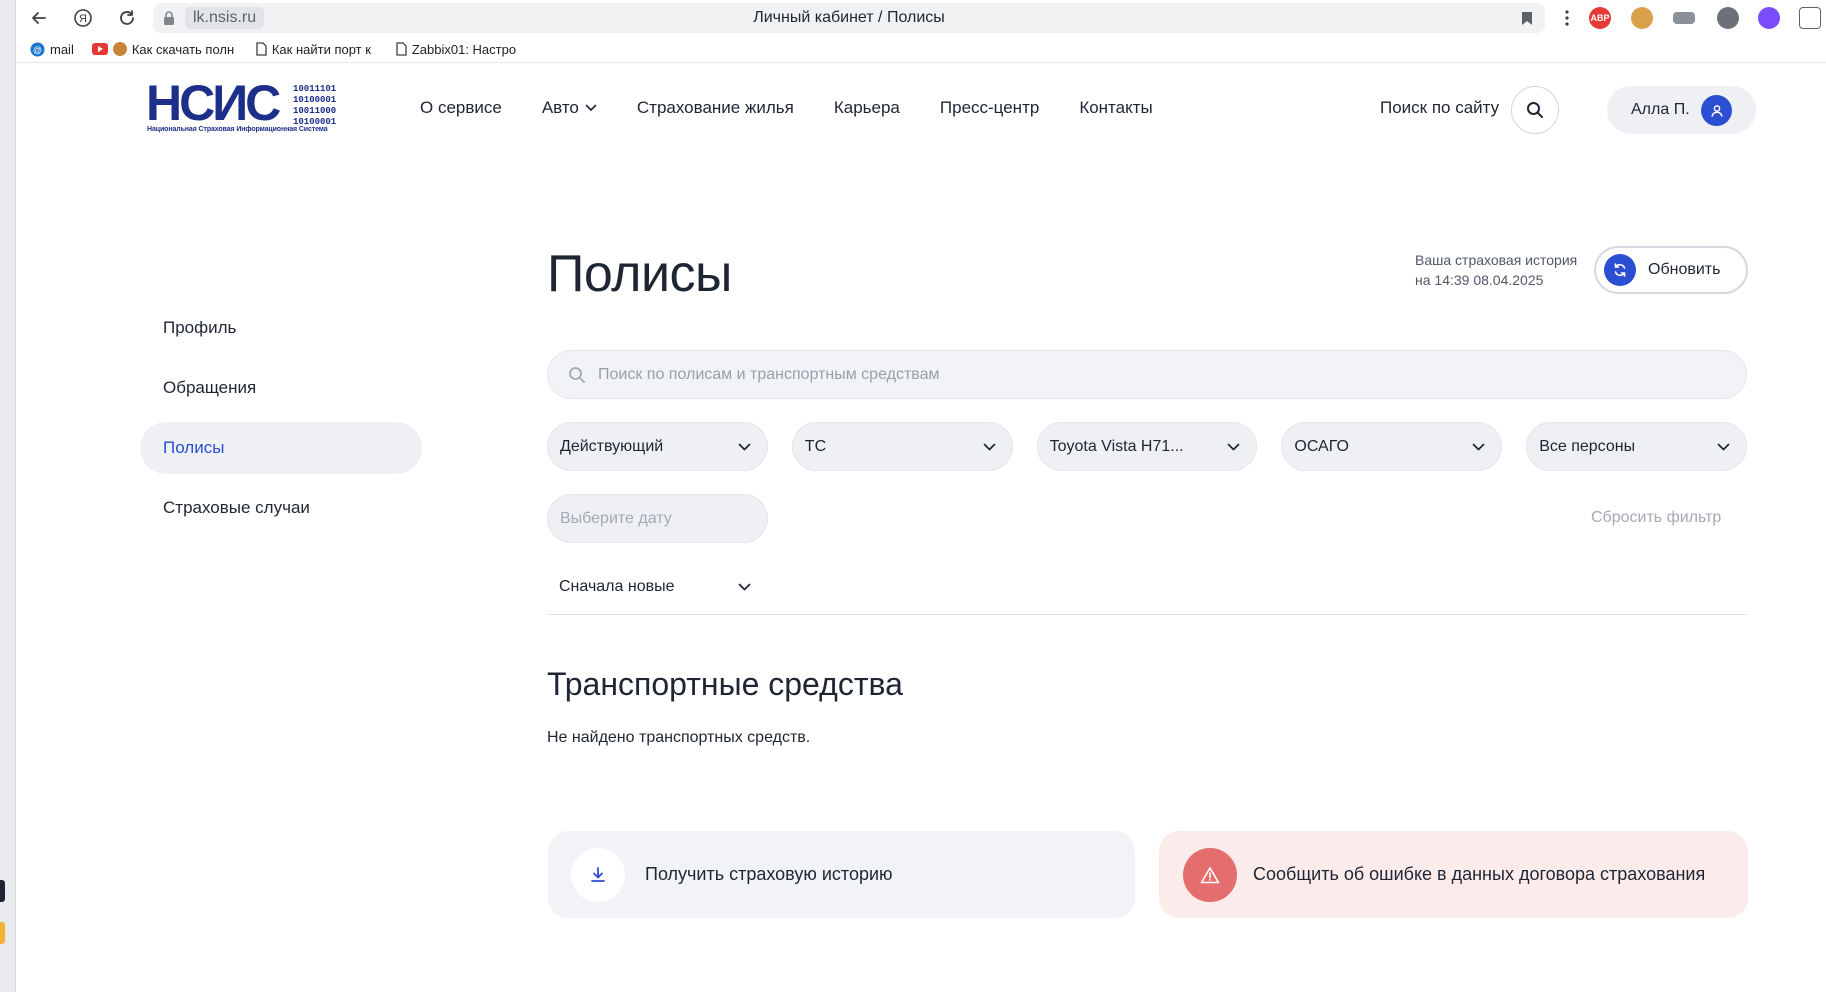 Image resolution: width=1826 pixels, height=992 pixels. Describe the element at coordinates (725, 684) in the screenshot. I see `vehicles-section-title: Транспортные средства` at that location.